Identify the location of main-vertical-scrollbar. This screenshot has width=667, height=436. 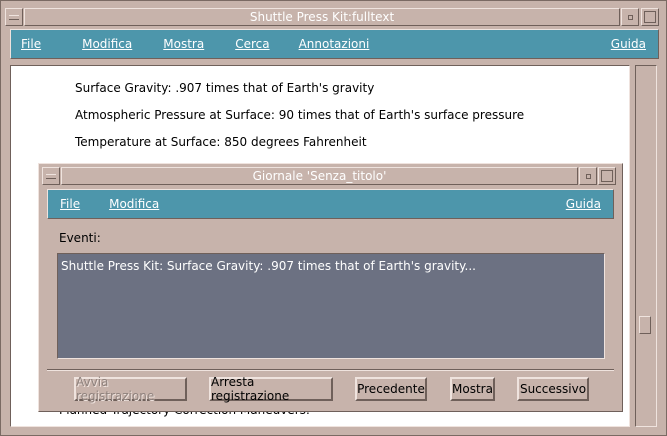
(646, 246).